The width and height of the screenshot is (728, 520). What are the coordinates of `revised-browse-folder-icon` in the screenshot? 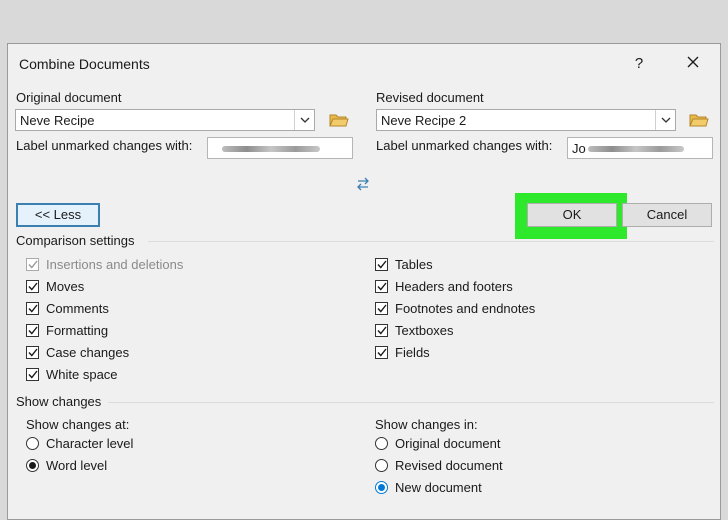 It's located at (699, 121).